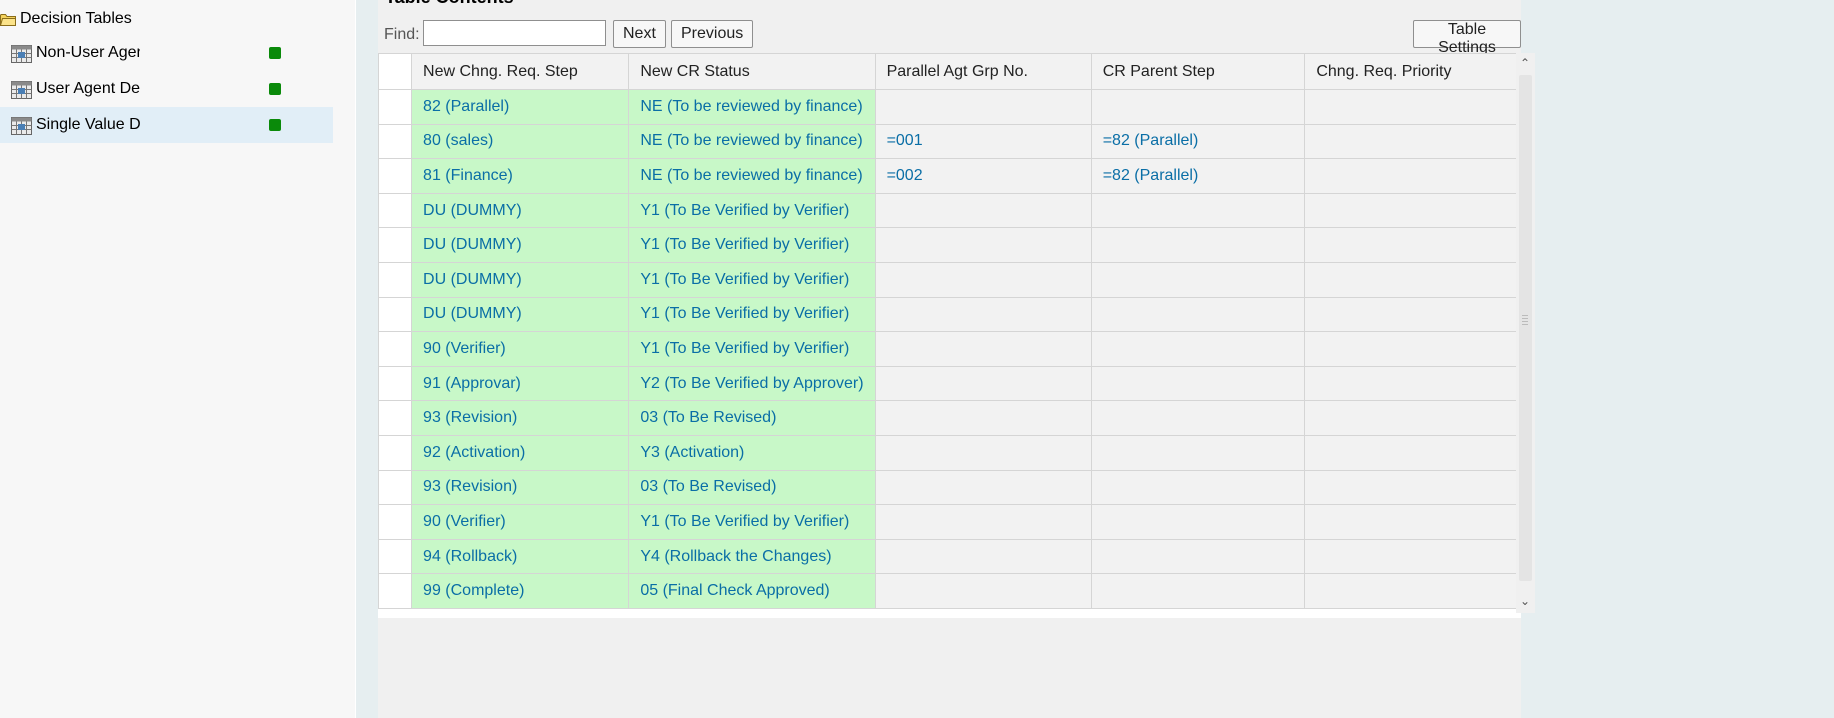  What do you see at coordinates (166, 89) in the screenshot?
I see `tree-item-user-agent: User Agent Decision Table` at bounding box center [166, 89].